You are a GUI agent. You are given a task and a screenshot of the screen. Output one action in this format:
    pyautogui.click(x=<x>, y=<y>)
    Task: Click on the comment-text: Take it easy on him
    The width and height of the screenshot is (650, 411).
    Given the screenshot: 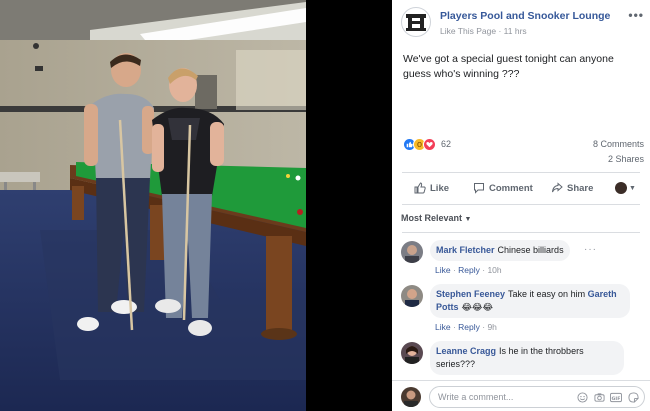 What is the action you would take?
    pyautogui.click(x=547, y=294)
    